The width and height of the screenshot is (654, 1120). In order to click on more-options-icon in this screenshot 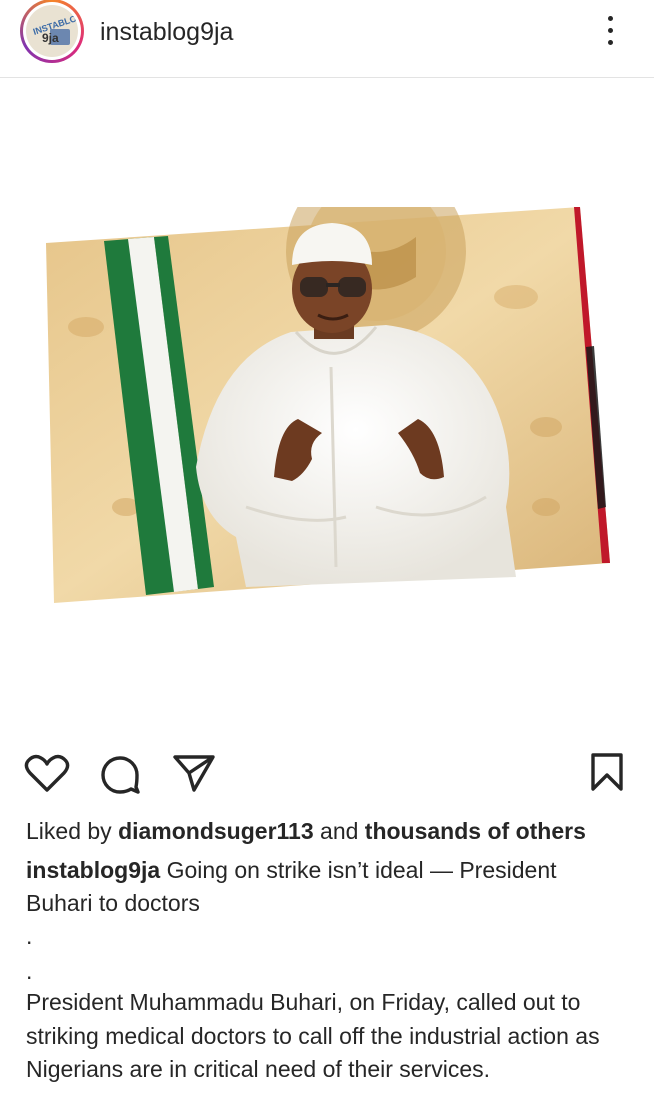, I will do `click(610, 31)`.